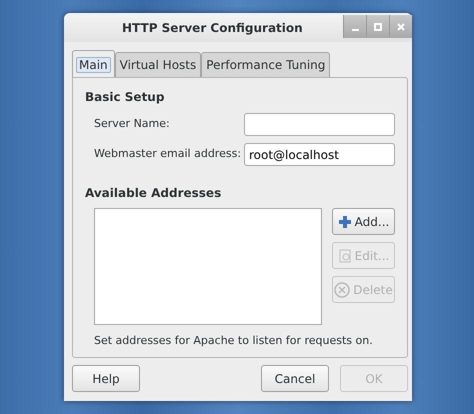  What do you see at coordinates (212, 28) in the screenshot?
I see `window-title: HTTP Server Configuration` at bounding box center [212, 28].